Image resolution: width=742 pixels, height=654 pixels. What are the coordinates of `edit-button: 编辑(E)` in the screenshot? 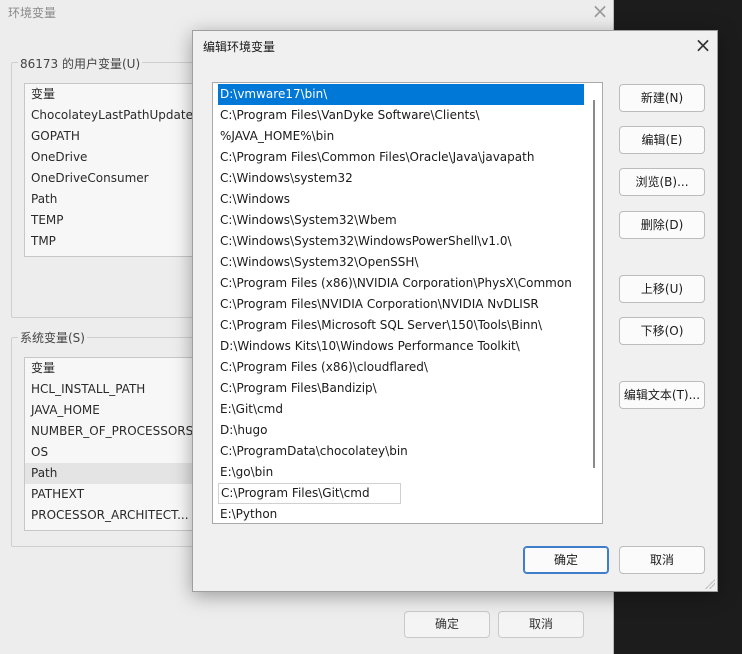 It's located at (662, 140).